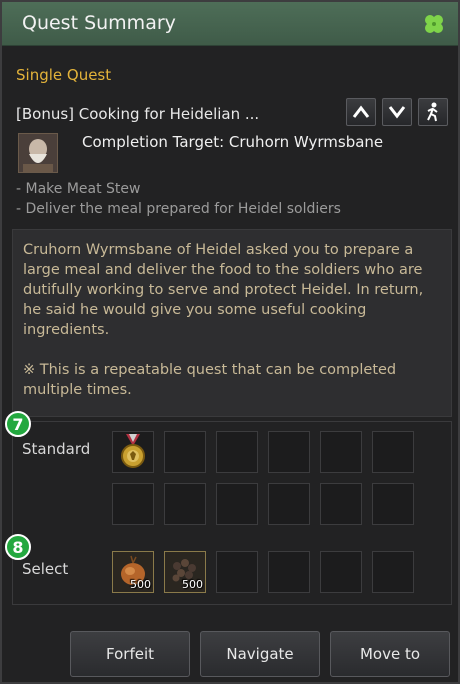 Image resolution: width=460 pixels, height=684 pixels. Describe the element at coordinates (233, 142) in the screenshot. I see `completion-target: Completion Target: Cruhorn Wyrmsbane` at that location.